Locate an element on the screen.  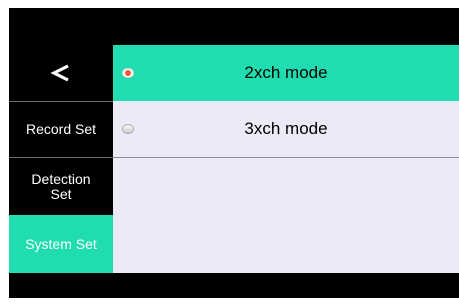
option-label: 2xch mode is located at coordinates (286, 72).